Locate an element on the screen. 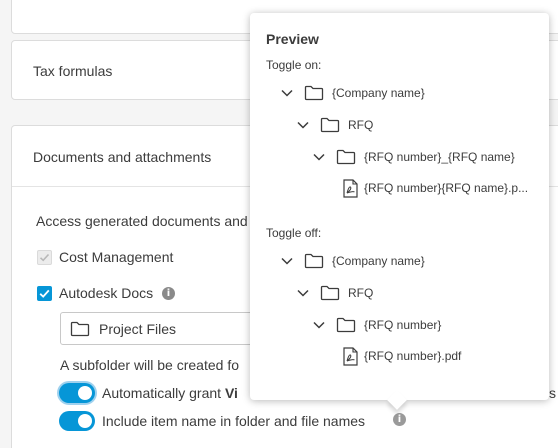 This screenshot has width=558, height=448. auto-grant-text: Automatically grant is located at coordinates (163, 393).